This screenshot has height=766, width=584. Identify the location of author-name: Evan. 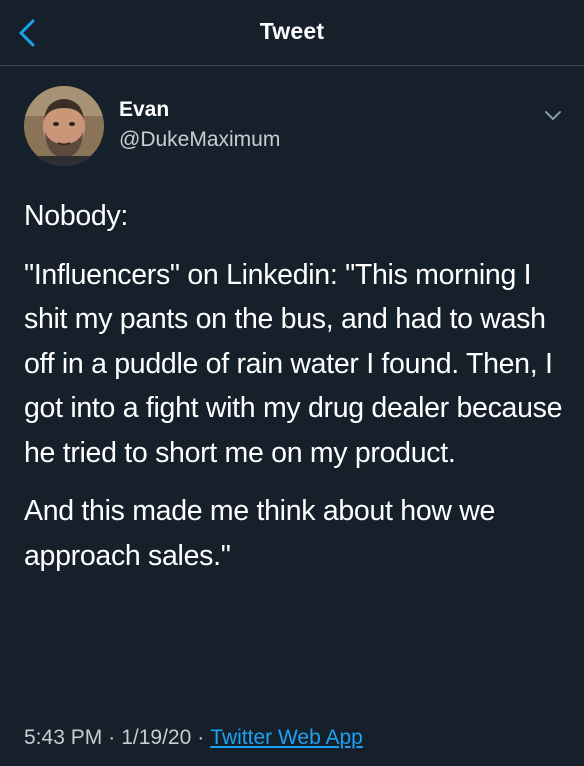
(144, 110).